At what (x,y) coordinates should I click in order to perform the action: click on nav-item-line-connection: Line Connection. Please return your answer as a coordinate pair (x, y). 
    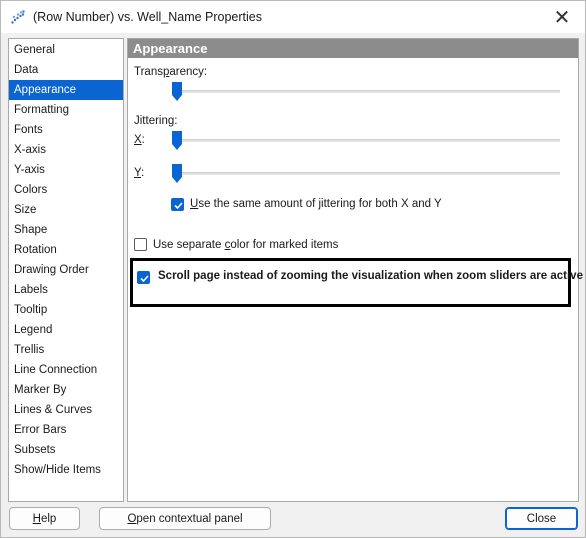
    Looking at the image, I should click on (66, 370).